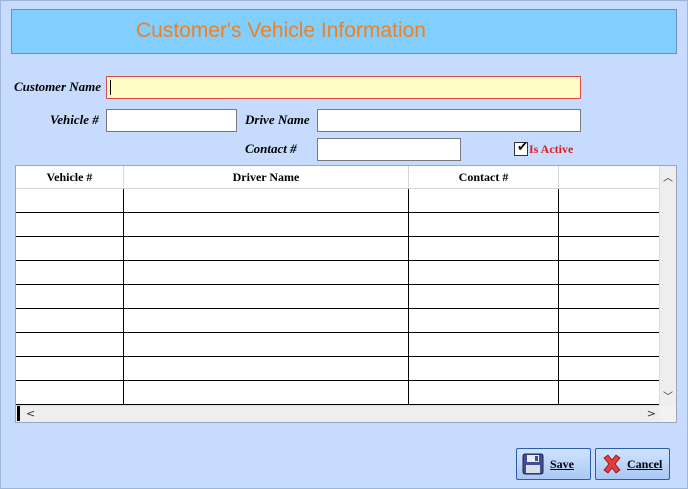  Describe the element at coordinates (533, 464) in the screenshot. I see `floppy-disk-icon` at that location.